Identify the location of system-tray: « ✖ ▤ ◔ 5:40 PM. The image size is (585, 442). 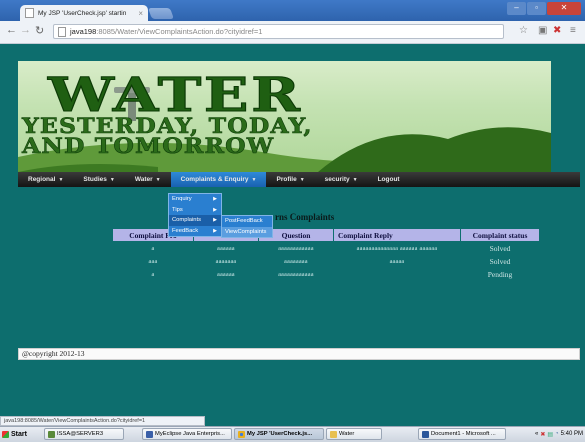
(547, 434).